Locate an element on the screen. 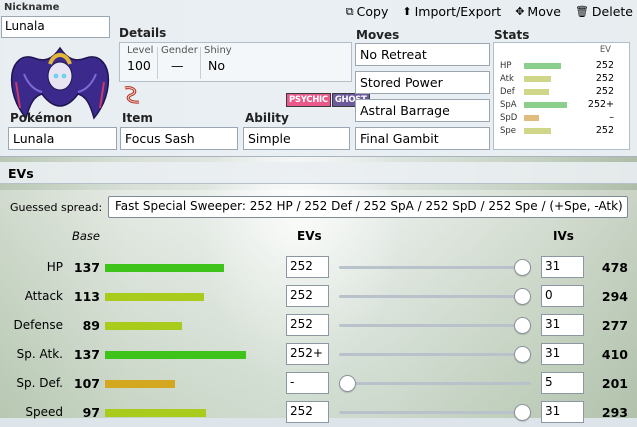 The height and width of the screenshot is (427, 637). base-stat-value: 89 is located at coordinates (91, 325).